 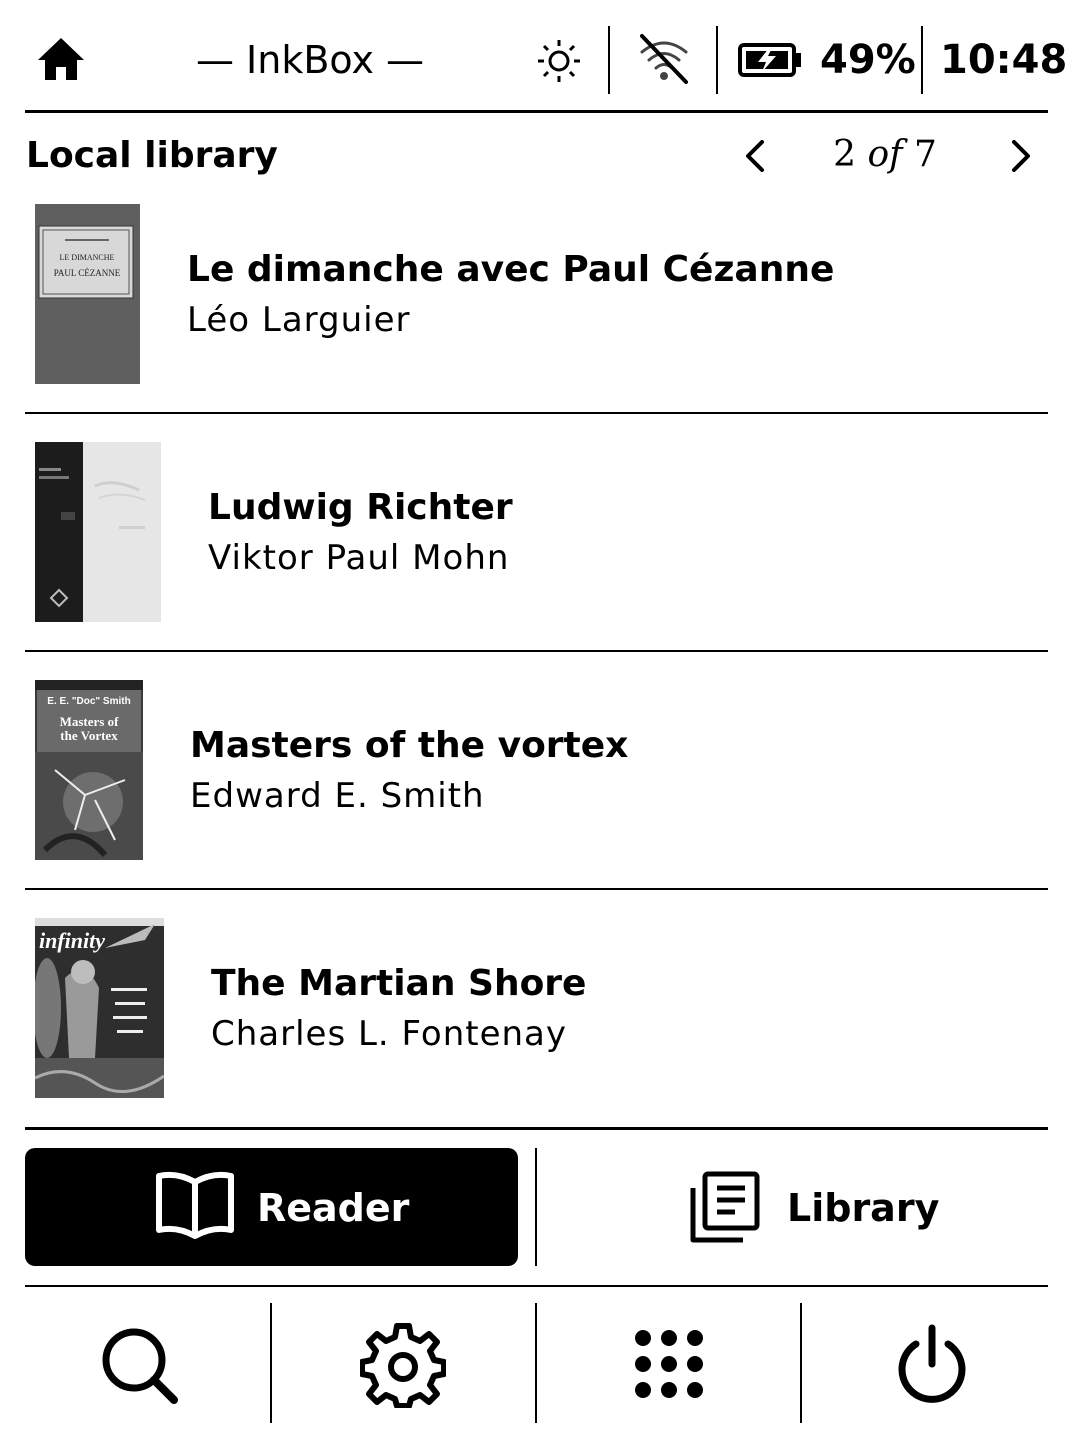 What do you see at coordinates (770, 60) in the screenshot?
I see `battery-charging-icon` at bounding box center [770, 60].